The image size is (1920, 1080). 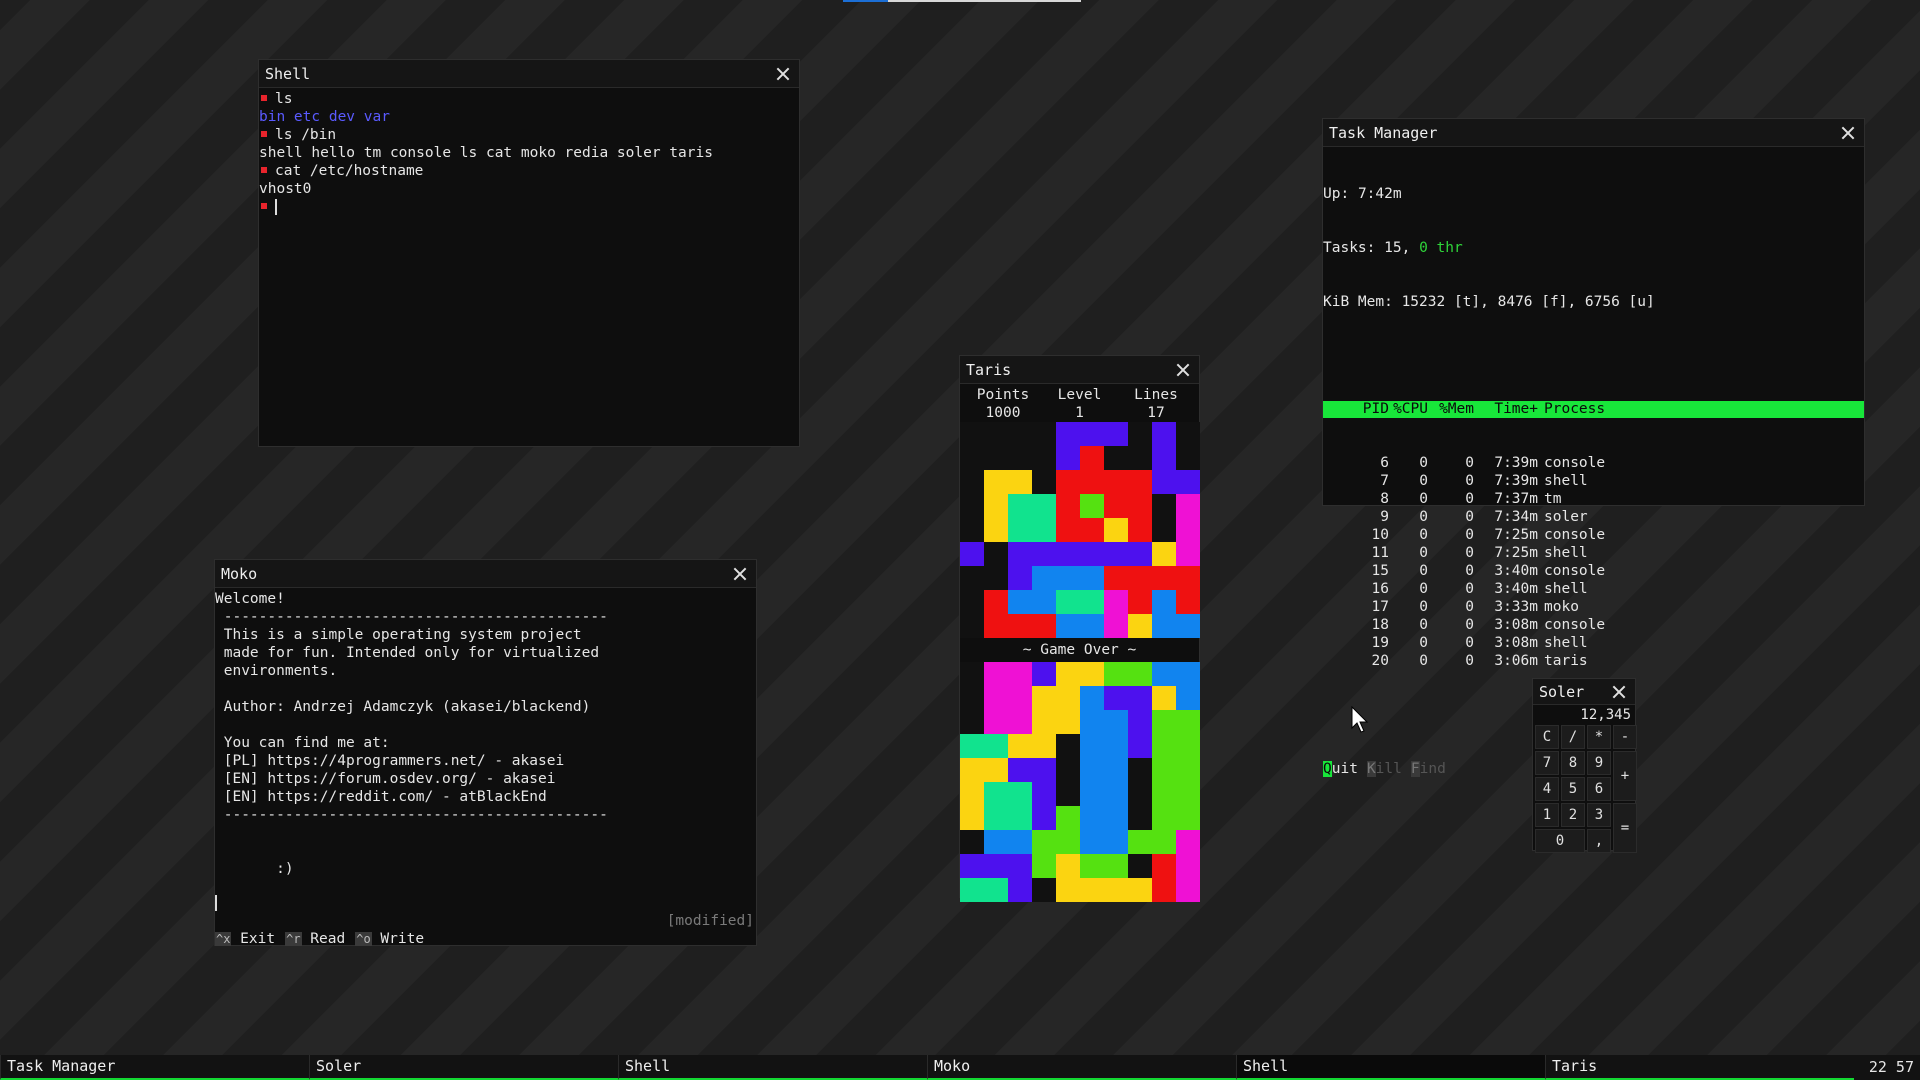 I want to click on cell-time: 3:06m, so click(x=1516, y=661).